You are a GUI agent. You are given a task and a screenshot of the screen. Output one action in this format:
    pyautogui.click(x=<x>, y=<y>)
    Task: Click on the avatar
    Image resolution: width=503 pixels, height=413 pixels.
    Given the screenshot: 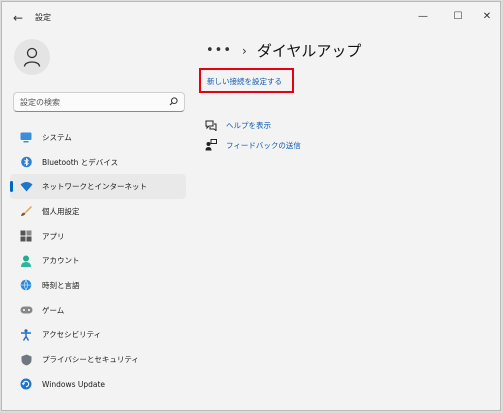 What is the action you would take?
    pyautogui.click(x=32, y=57)
    